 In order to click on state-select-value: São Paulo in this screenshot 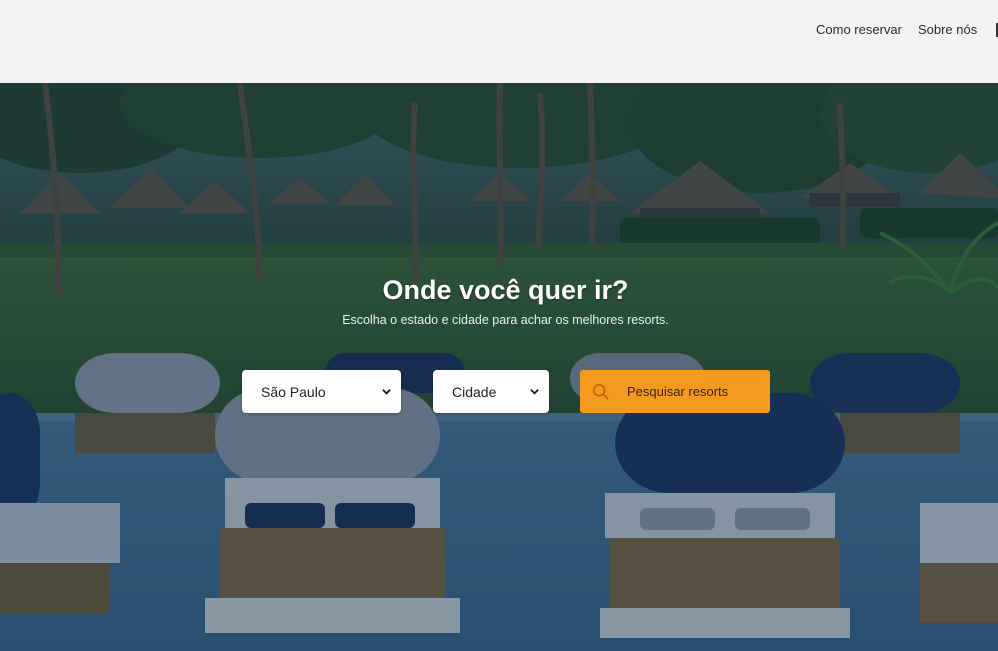, I will do `click(293, 391)`.